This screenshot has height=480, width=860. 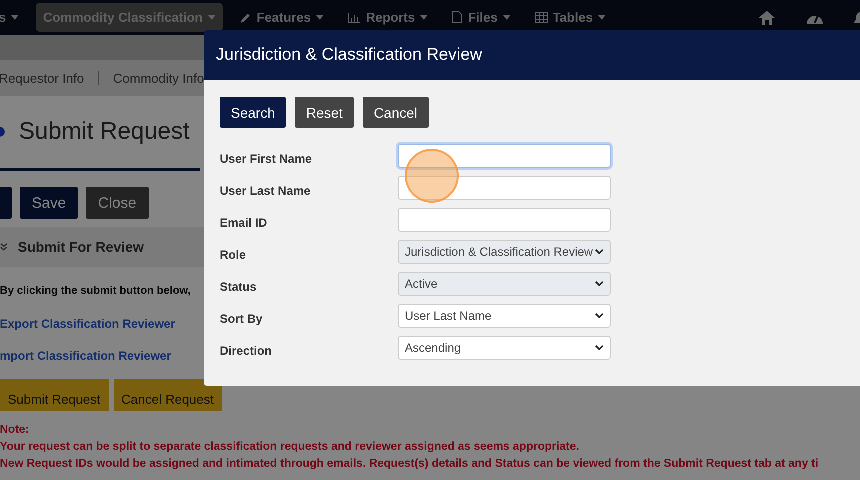 I want to click on nav-menu-item: Features, so click(x=282, y=17).